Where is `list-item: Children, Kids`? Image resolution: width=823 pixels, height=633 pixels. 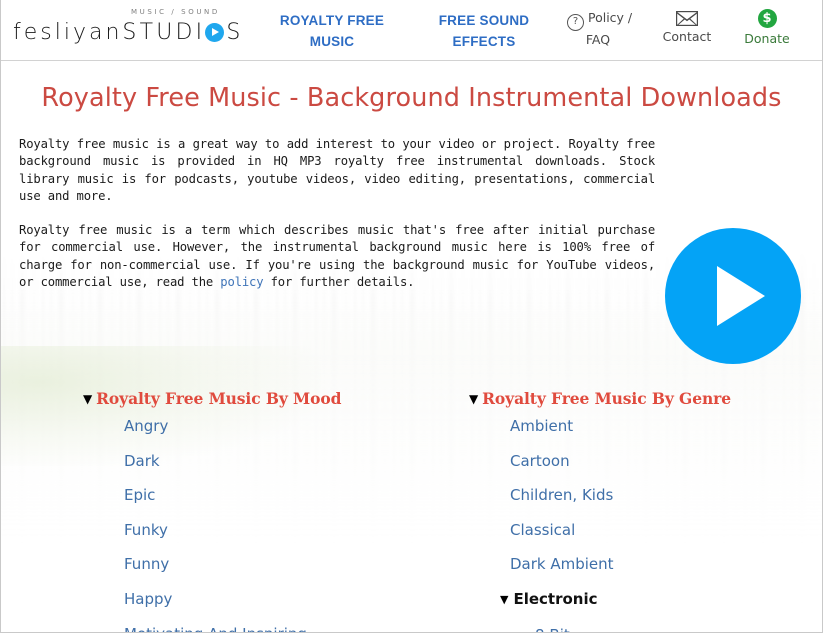 list-item: Children, Kids is located at coordinates (600, 495).